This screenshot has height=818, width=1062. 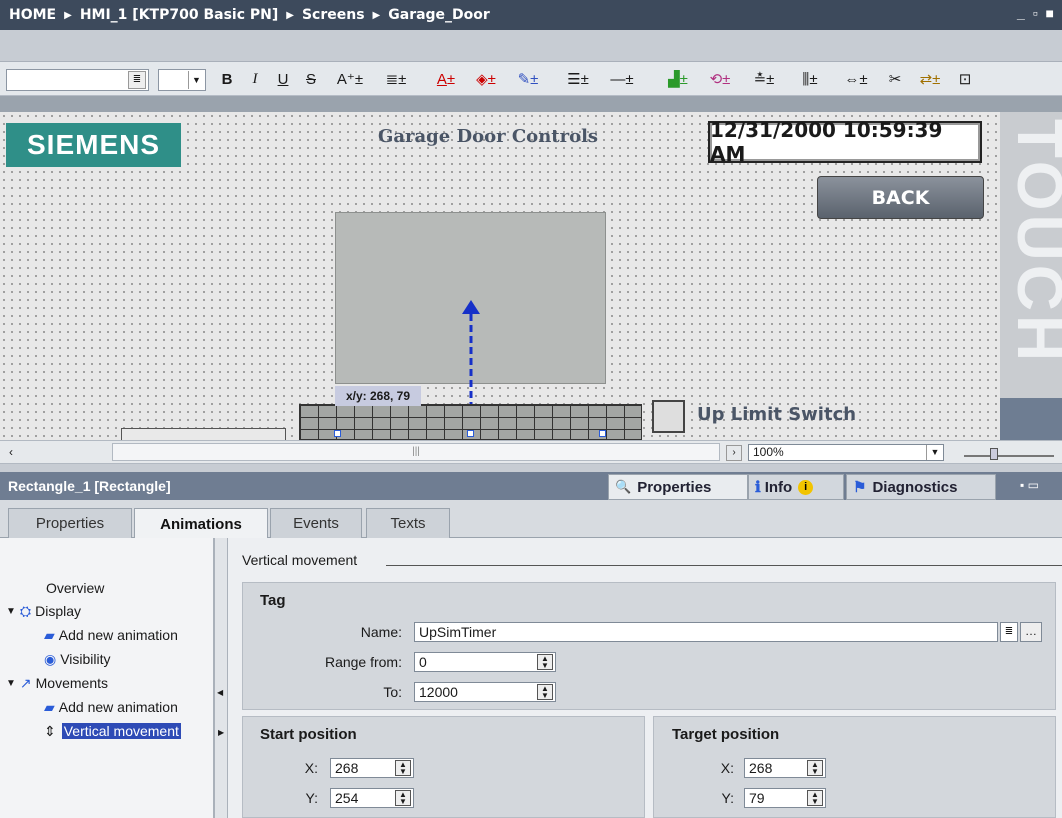 What do you see at coordinates (485, 662) in the screenshot?
I see `range-from-field: 0` at bounding box center [485, 662].